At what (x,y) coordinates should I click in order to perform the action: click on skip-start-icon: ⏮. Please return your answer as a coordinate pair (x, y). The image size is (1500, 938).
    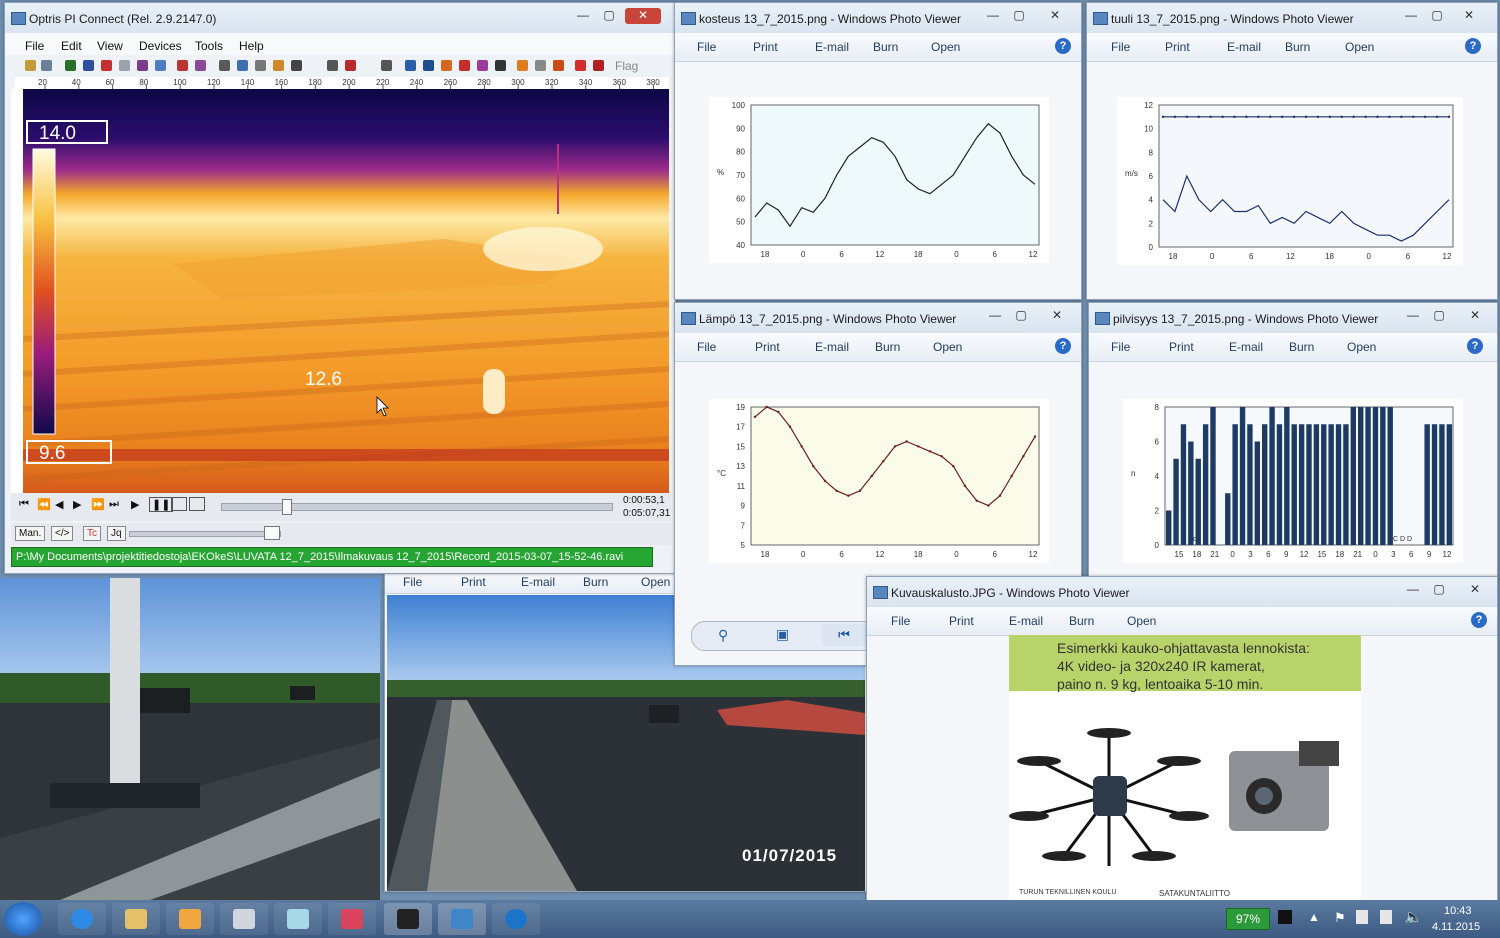
    Looking at the image, I should click on (24, 504).